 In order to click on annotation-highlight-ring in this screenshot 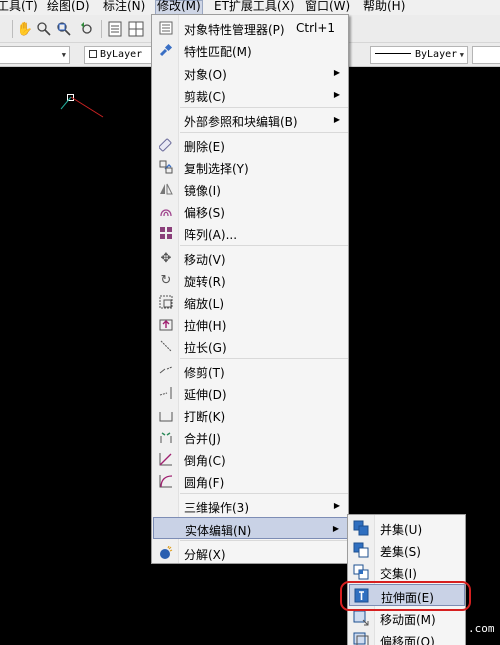, I will do `click(405, 596)`.